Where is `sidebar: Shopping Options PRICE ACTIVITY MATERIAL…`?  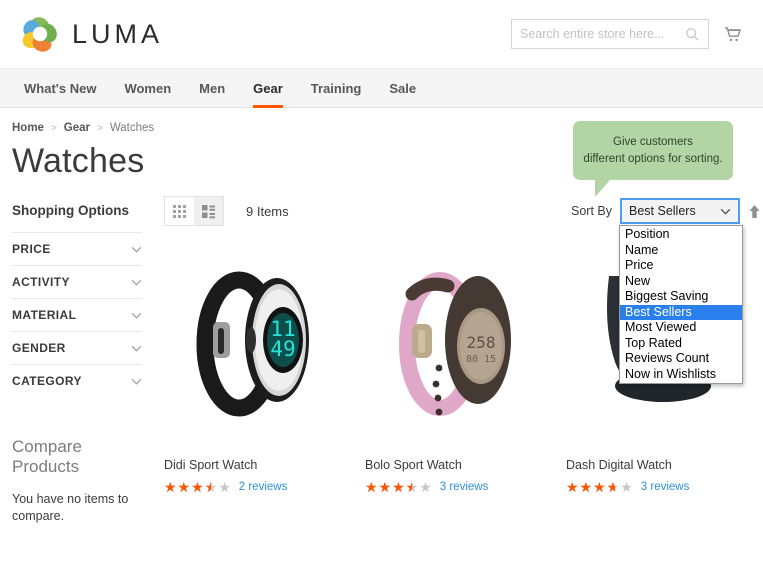 sidebar: Shopping Options PRICE ACTIVITY MATERIAL… is located at coordinates (82, 360).